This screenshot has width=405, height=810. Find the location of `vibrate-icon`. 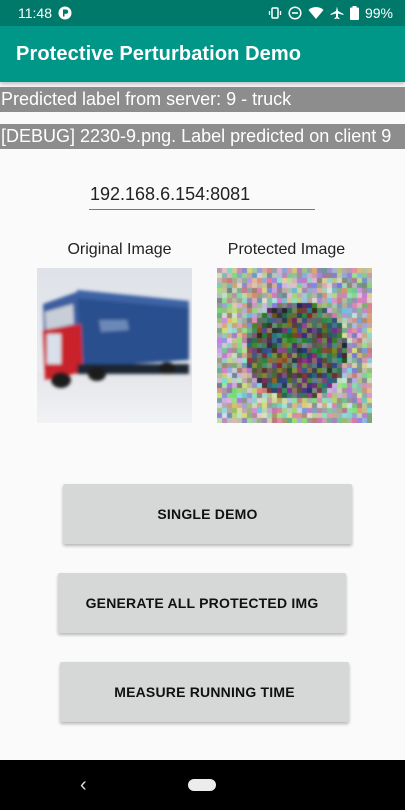

vibrate-icon is located at coordinates (275, 13).